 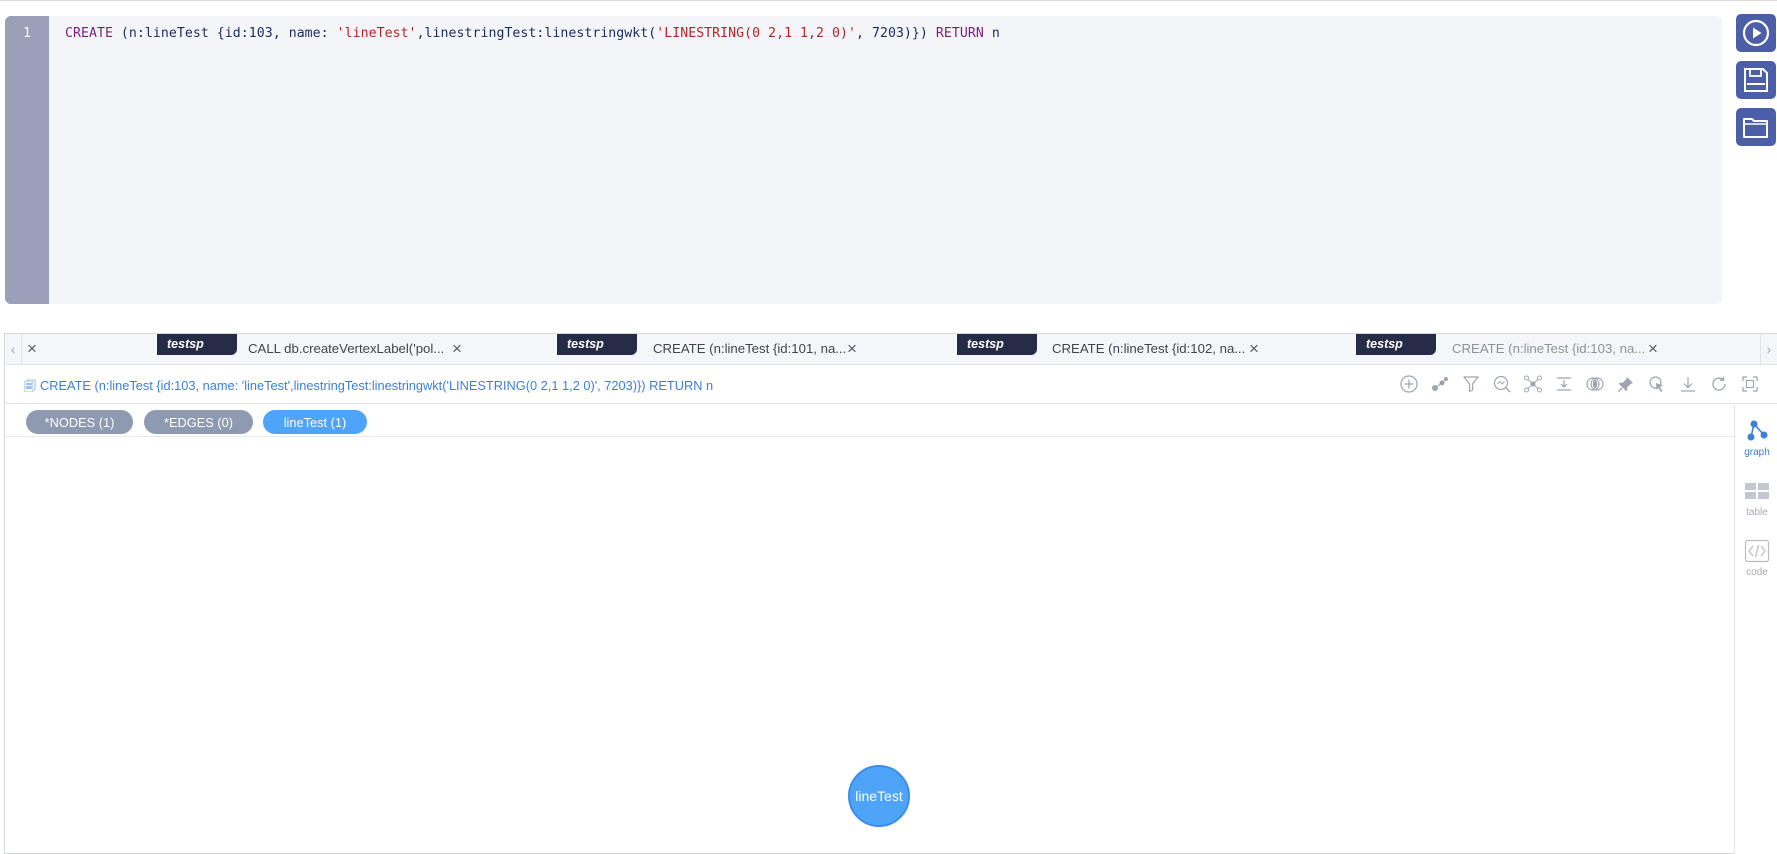 What do you see at coordinates (991, 33) in the screenshot?
I see `code-token: n` at bounding box center [991, 33].